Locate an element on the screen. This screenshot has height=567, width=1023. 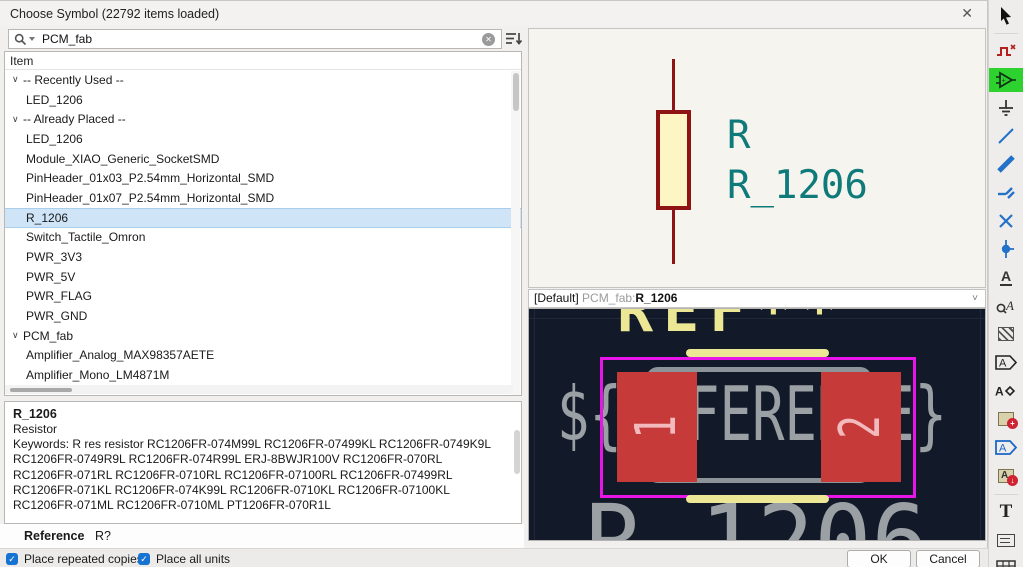
dialog-titlebar: Choose Symbol (22792 items loaded) ✕ is located at coordinates (493, 13).